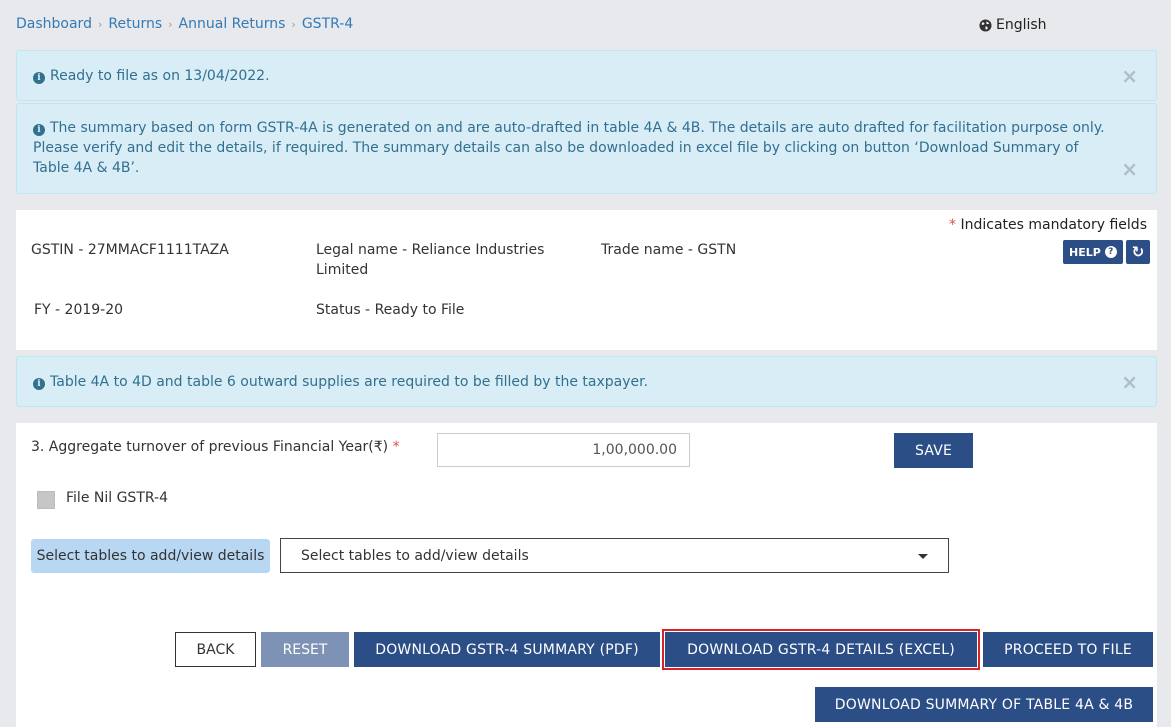 This screenshot has height=727, width=1171. I want to click on question-icon: ?, so click(1110, 252).